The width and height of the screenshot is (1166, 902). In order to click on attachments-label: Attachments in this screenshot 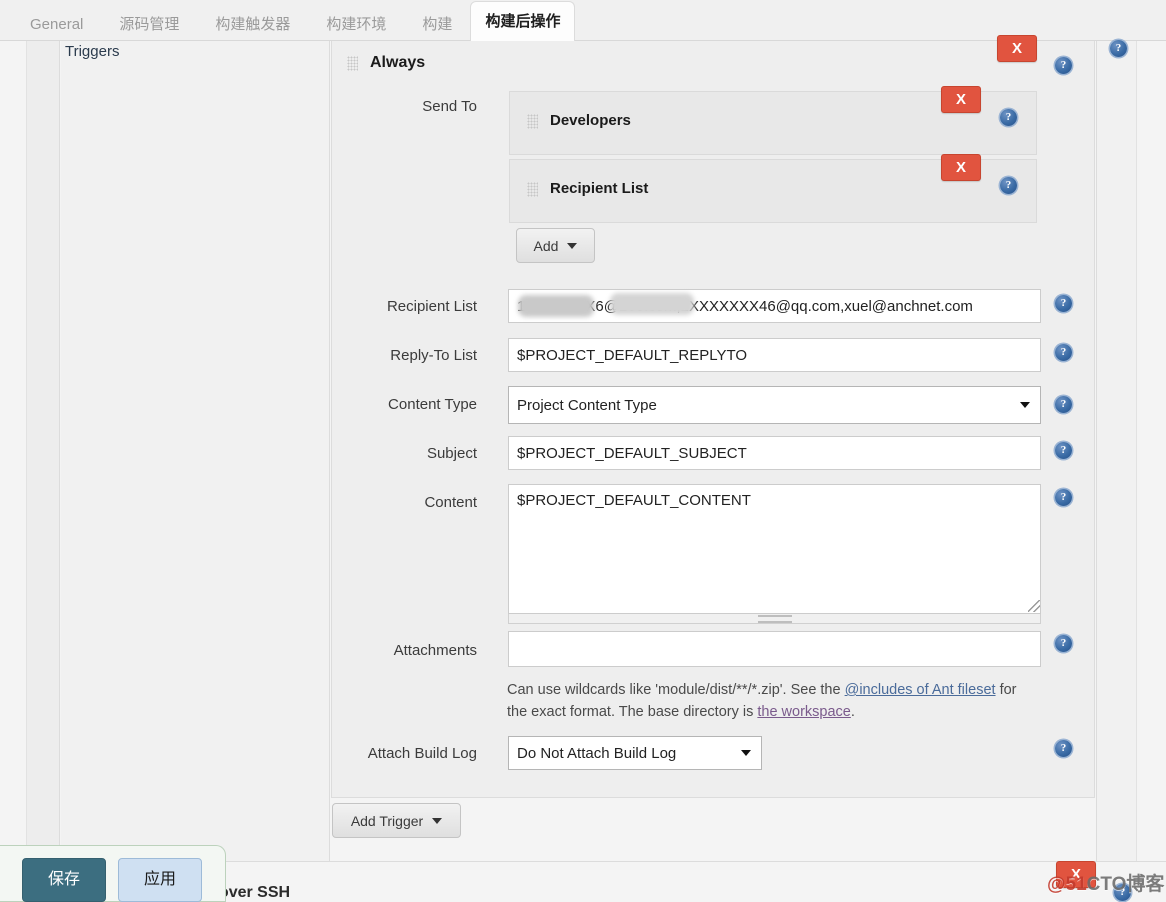, I will do `click(435, 650)`.